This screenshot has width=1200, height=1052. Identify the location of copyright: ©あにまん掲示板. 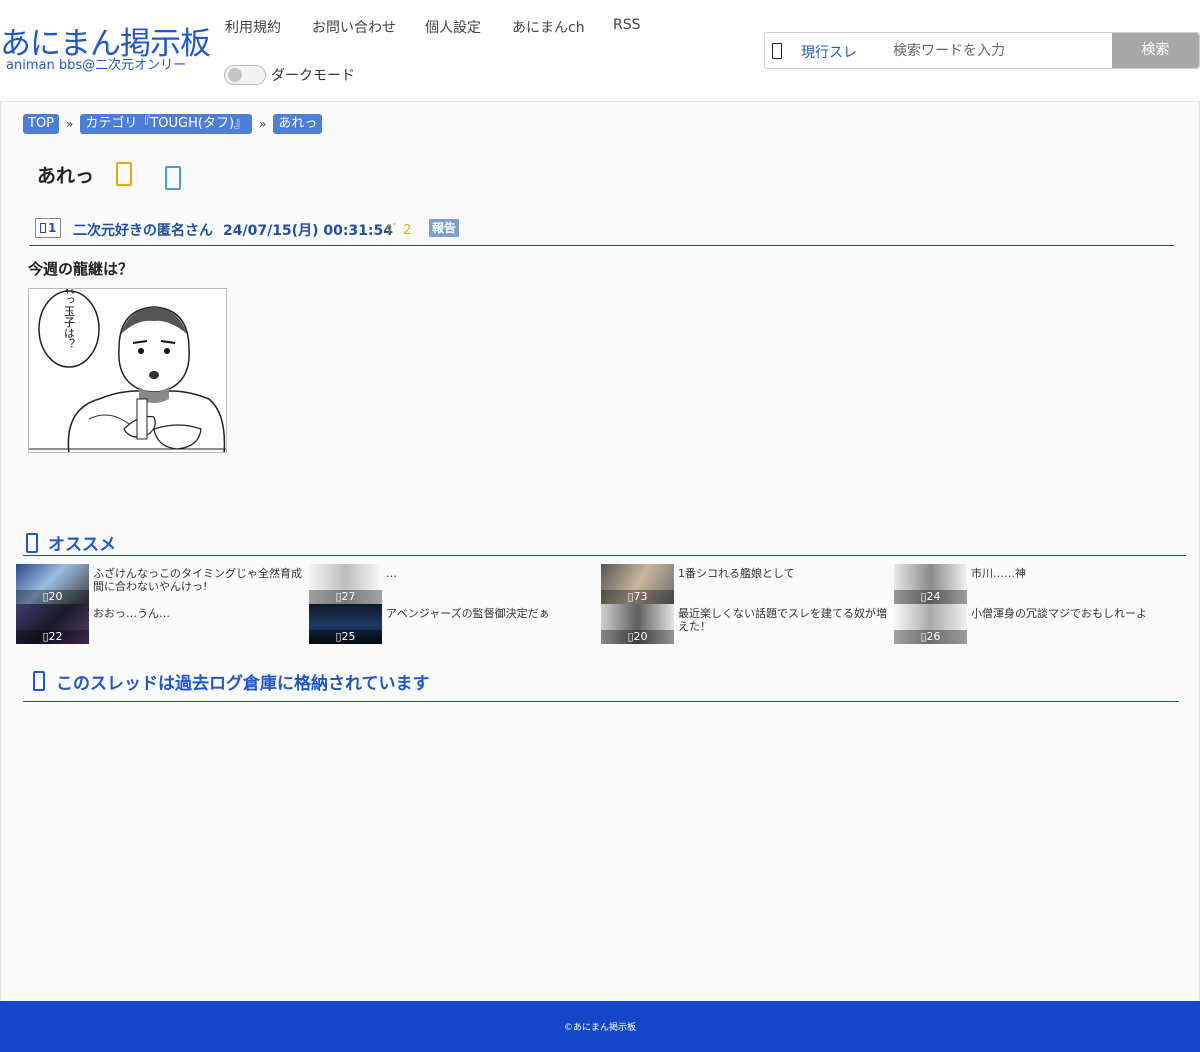
(599, 1028).